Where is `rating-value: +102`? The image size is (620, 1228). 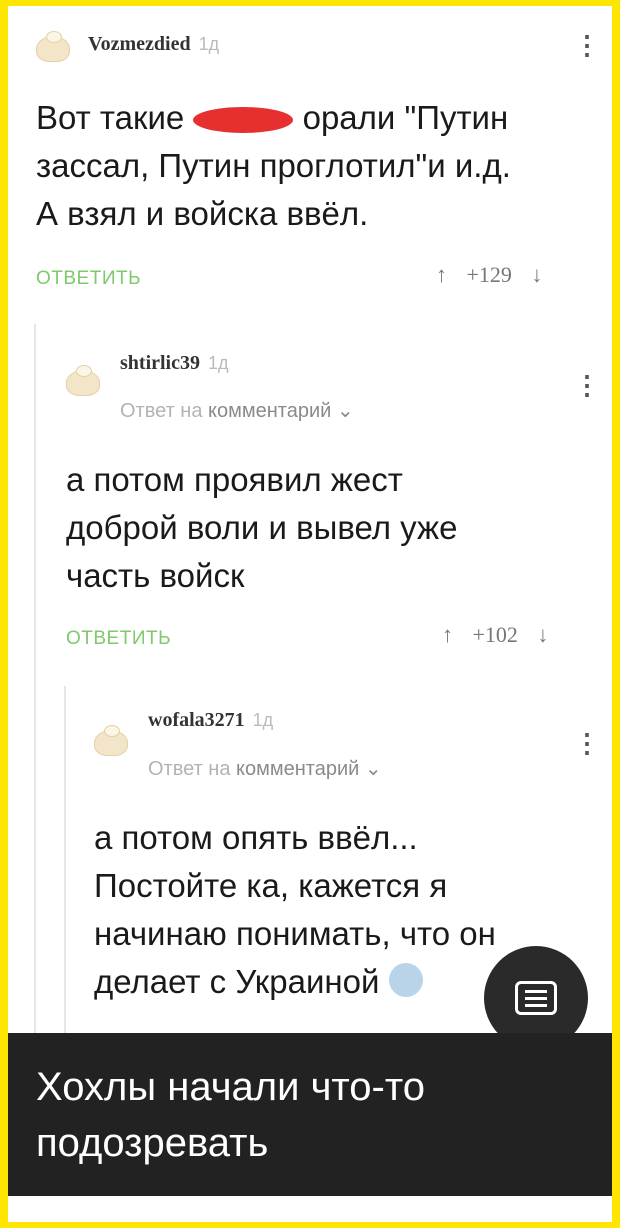 rating-value: +102 is located at coordinates (495, 634).